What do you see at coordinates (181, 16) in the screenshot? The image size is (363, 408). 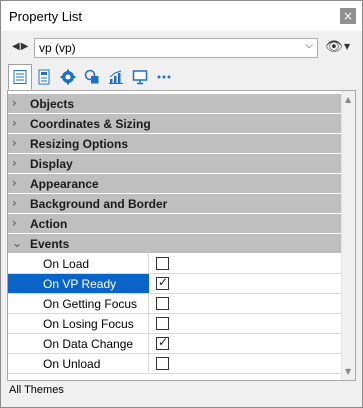 I see `title-bar: Property List ×` at bounding box center [181, 16].